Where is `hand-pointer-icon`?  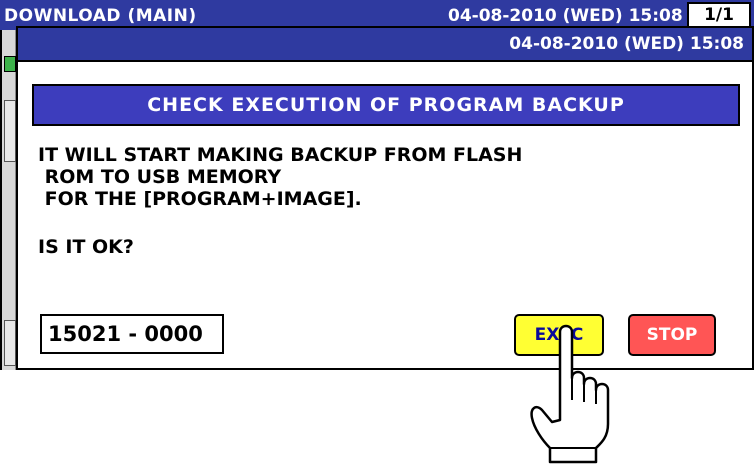 hand-pointer-icon is located at coordinates (570, 394).